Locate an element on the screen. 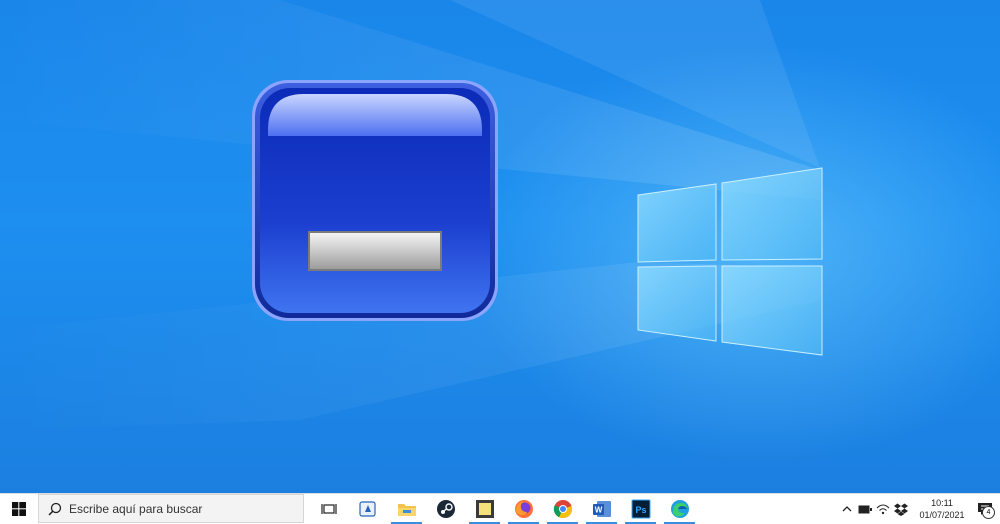 The width and height of the screenshot is (1000, 524). dropbox-button is located at coordinates (901, 509).